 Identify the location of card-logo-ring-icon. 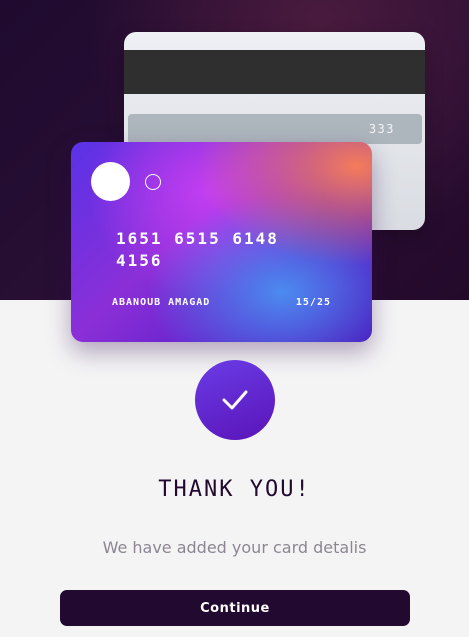
(153, 182).